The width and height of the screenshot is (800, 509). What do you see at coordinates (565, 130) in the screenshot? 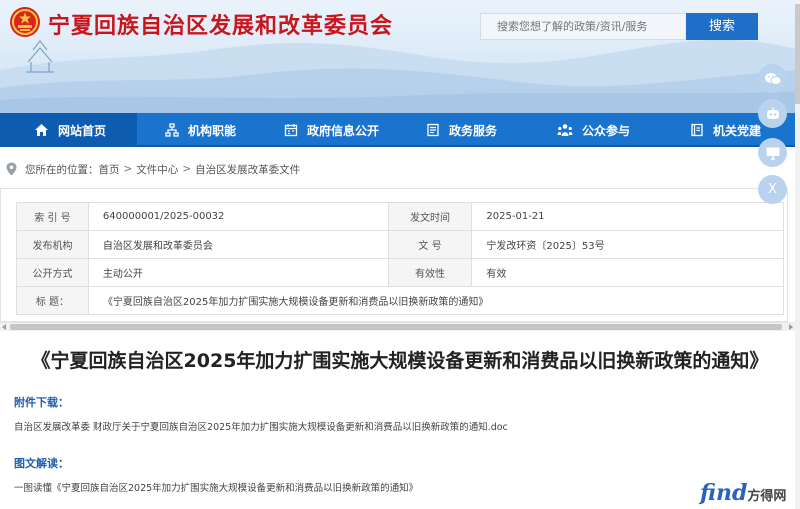
I see `people-icon` at bounding box center [565, 130].